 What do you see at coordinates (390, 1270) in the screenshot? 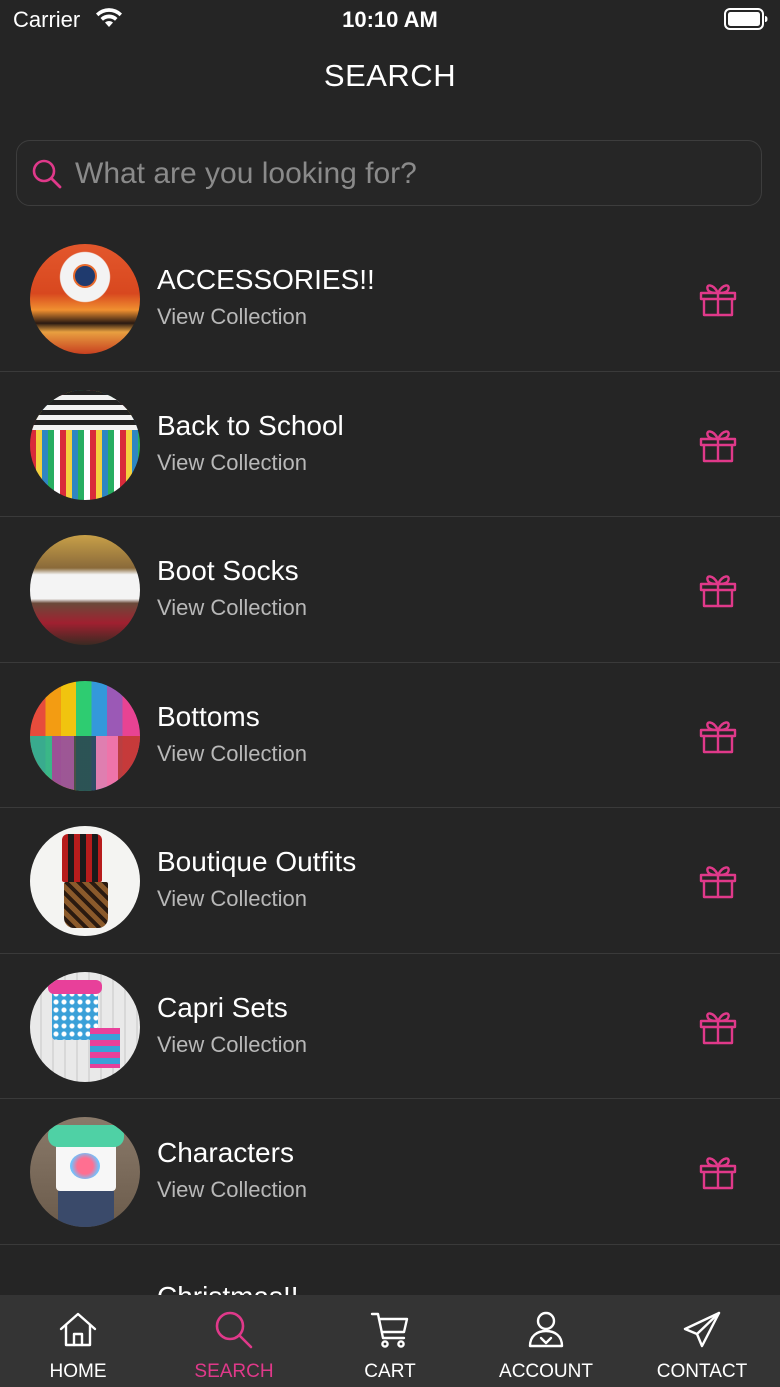
I see `collection-item-christmas: Christmas!!` at bounding box center [390, 1270].